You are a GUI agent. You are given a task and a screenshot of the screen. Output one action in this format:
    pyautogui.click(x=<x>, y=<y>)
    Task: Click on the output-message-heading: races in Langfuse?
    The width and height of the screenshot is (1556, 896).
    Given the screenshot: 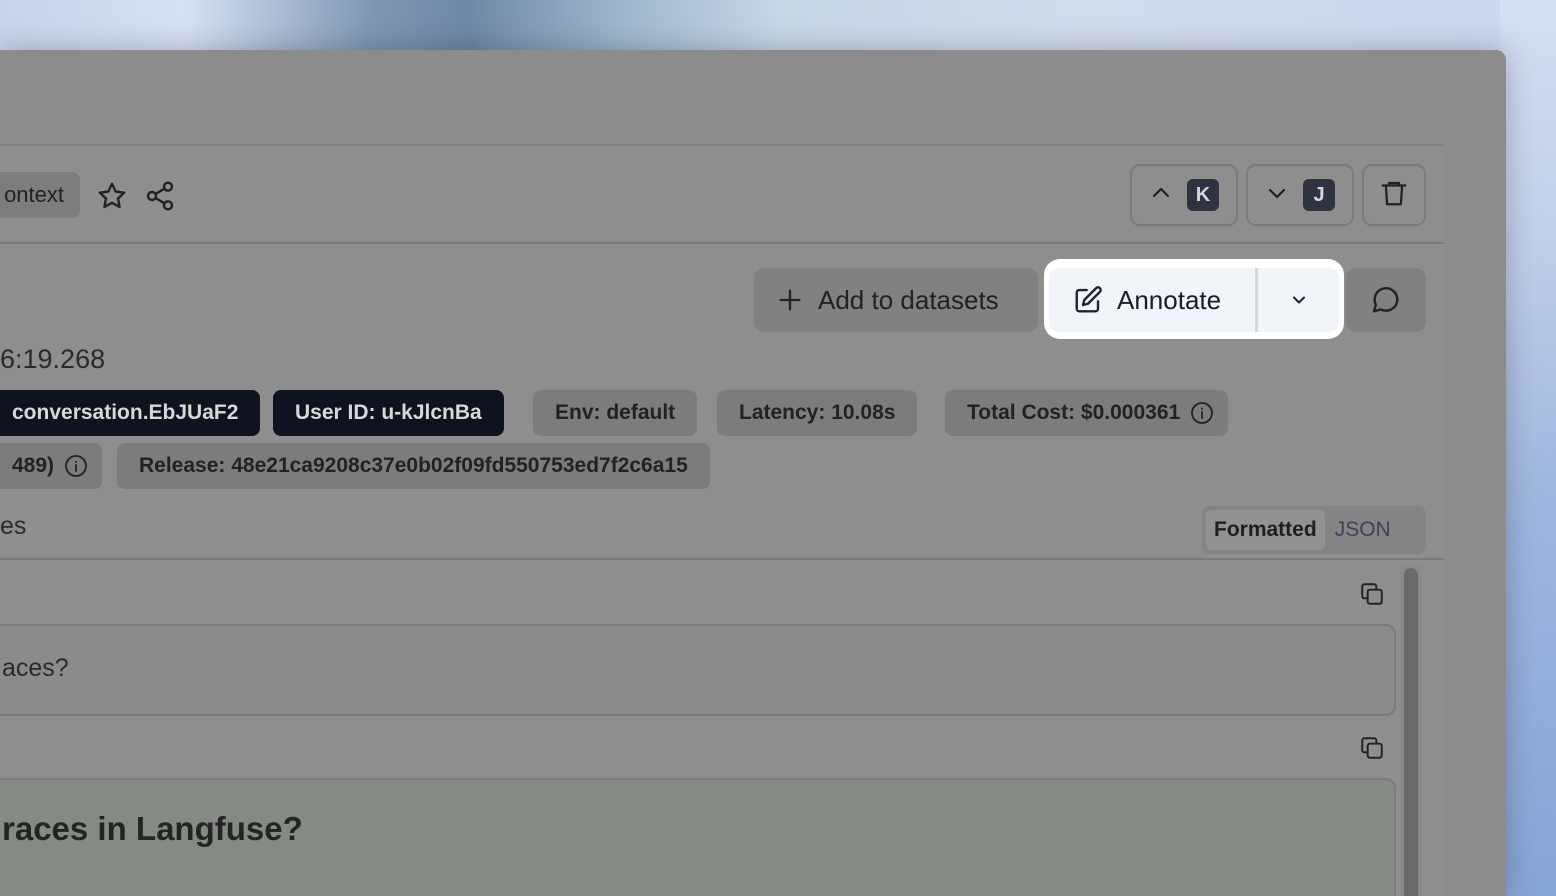 What is the action you would take?
    pyautogui.click(x=152, y=828)
    